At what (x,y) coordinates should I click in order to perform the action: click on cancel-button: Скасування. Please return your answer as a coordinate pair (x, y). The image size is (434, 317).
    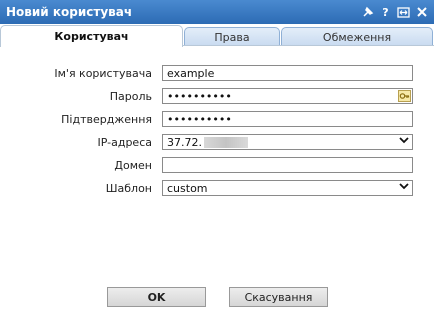
    Looking at the image, I should click on (278, 297).